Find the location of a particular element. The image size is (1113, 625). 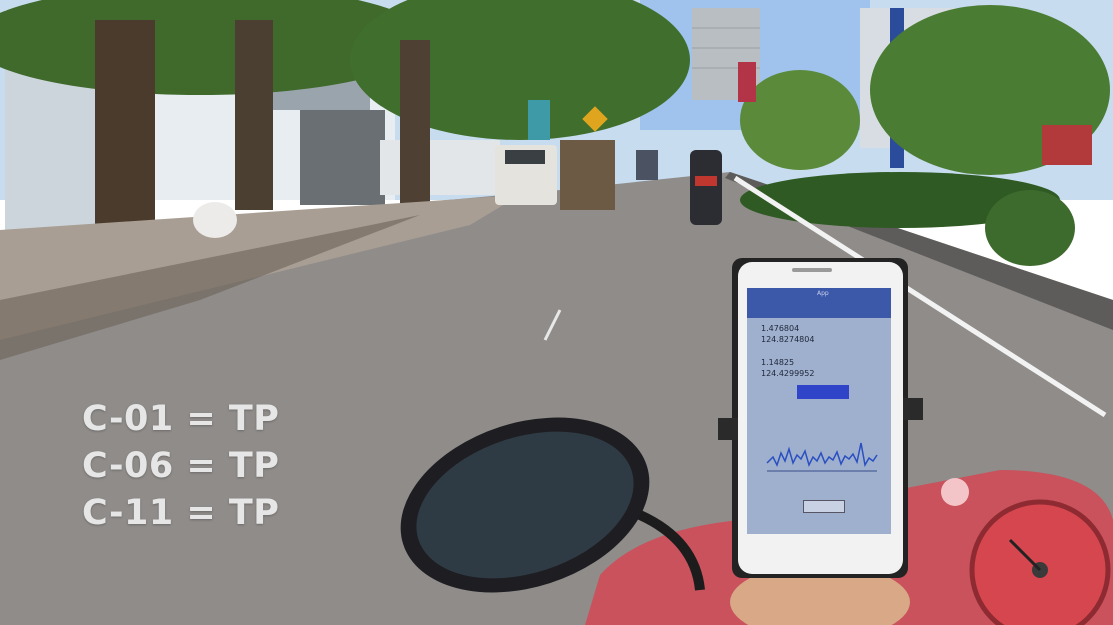

distant-rider is located at coordinates (647, 165).